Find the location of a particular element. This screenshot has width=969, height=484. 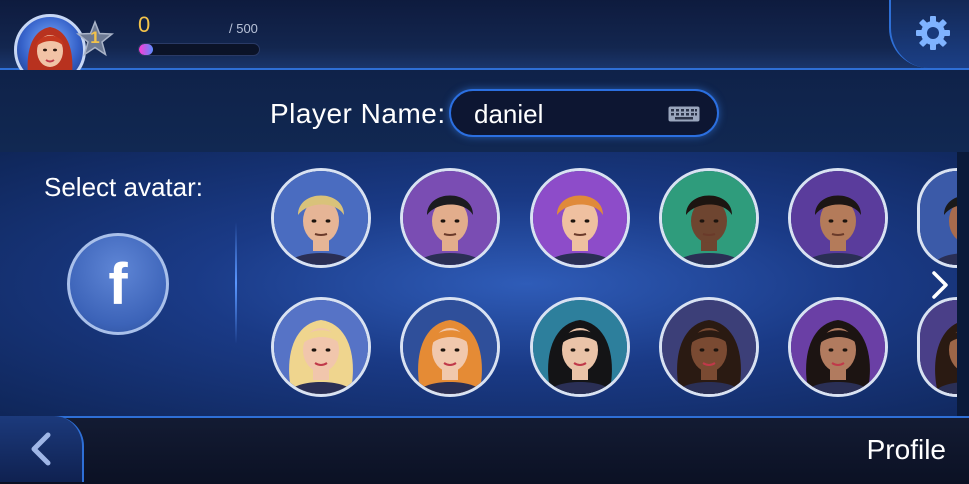

player-name-value: daniel is located at coordinates (509, 114).